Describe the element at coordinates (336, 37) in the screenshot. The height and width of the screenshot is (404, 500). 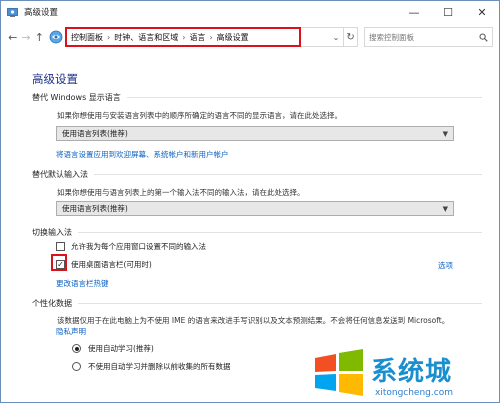
I see `chevron-down-icon: ⌄` at that location.